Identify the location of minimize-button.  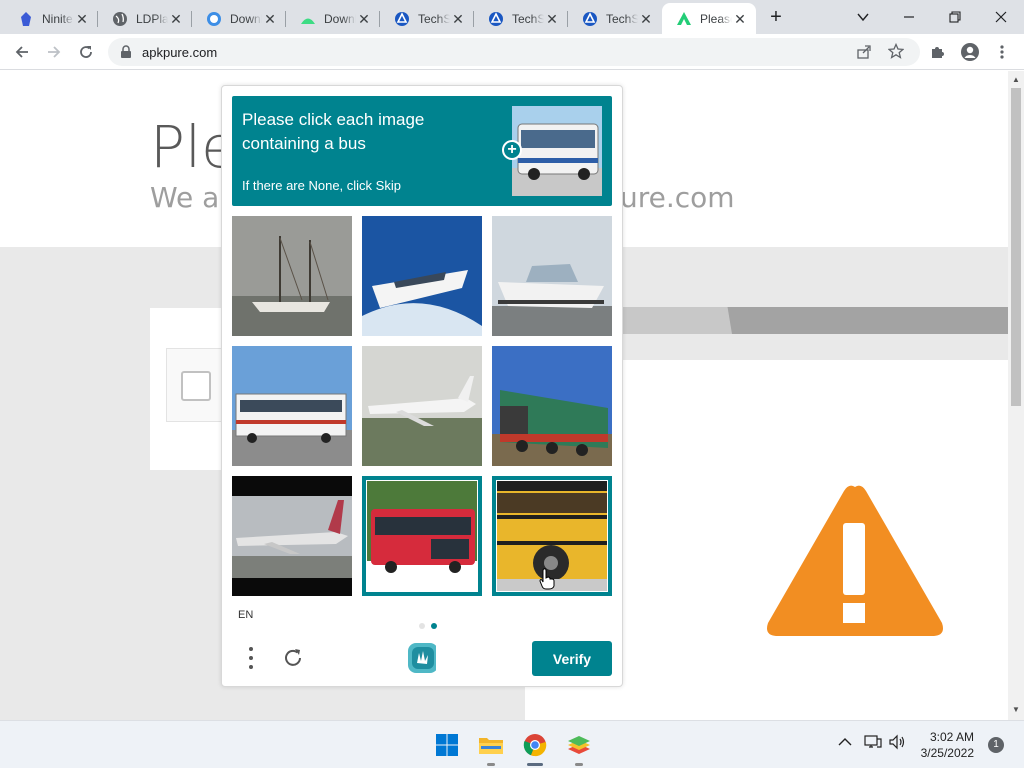
(909, 17).